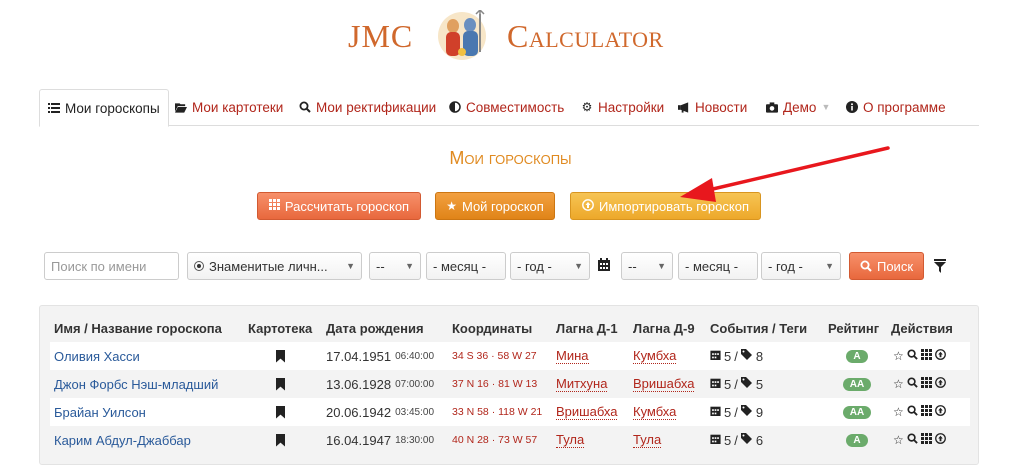 This screenshot has height=465, width=1021. I want to click on coordinates-link: 33 N 58 · 118 W 21, so click(497, 412).